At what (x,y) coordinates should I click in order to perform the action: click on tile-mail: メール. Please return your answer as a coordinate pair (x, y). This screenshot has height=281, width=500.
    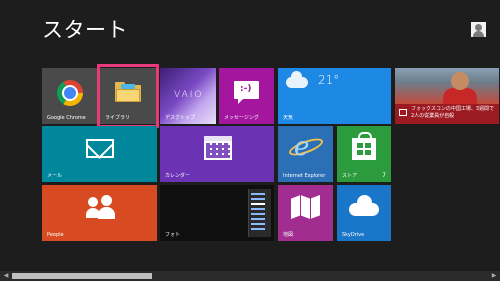
    Looking at the image, I should click on (99, 154).